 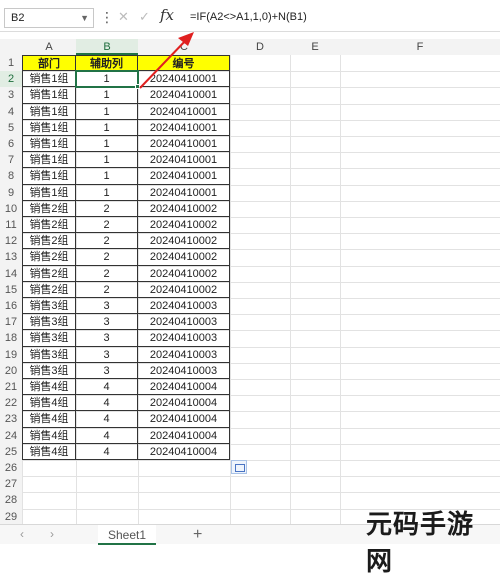 What do you see at coordinates (52, 534) in the screenshot?
I see `tab-scroll-right-icon: ›` at bounding box center [52, 534].